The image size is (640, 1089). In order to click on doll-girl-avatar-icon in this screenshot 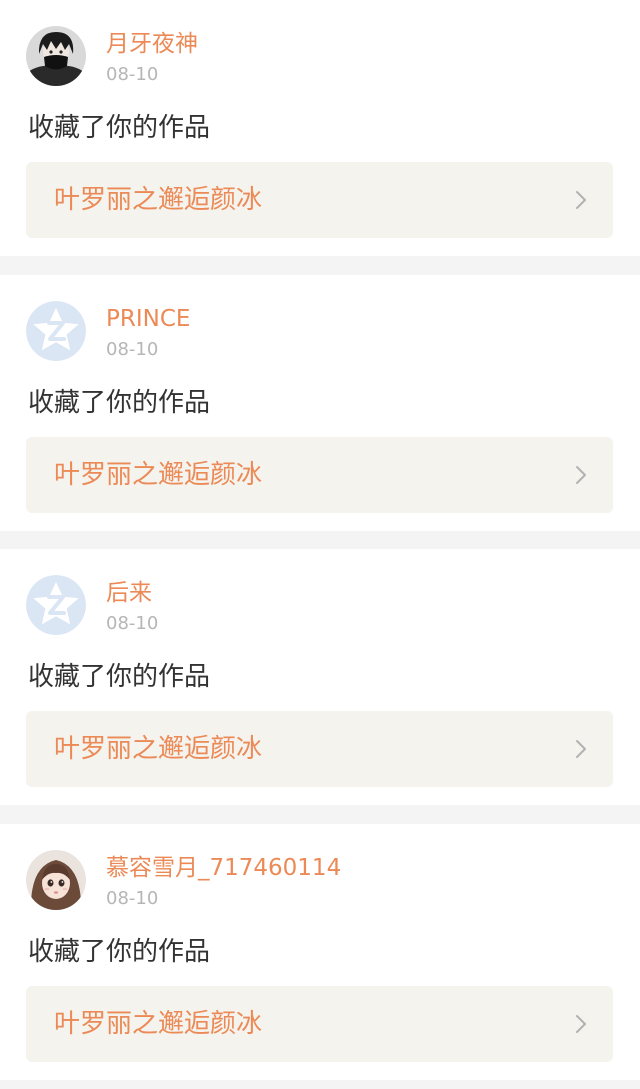, I will do `click(56, 880)`.